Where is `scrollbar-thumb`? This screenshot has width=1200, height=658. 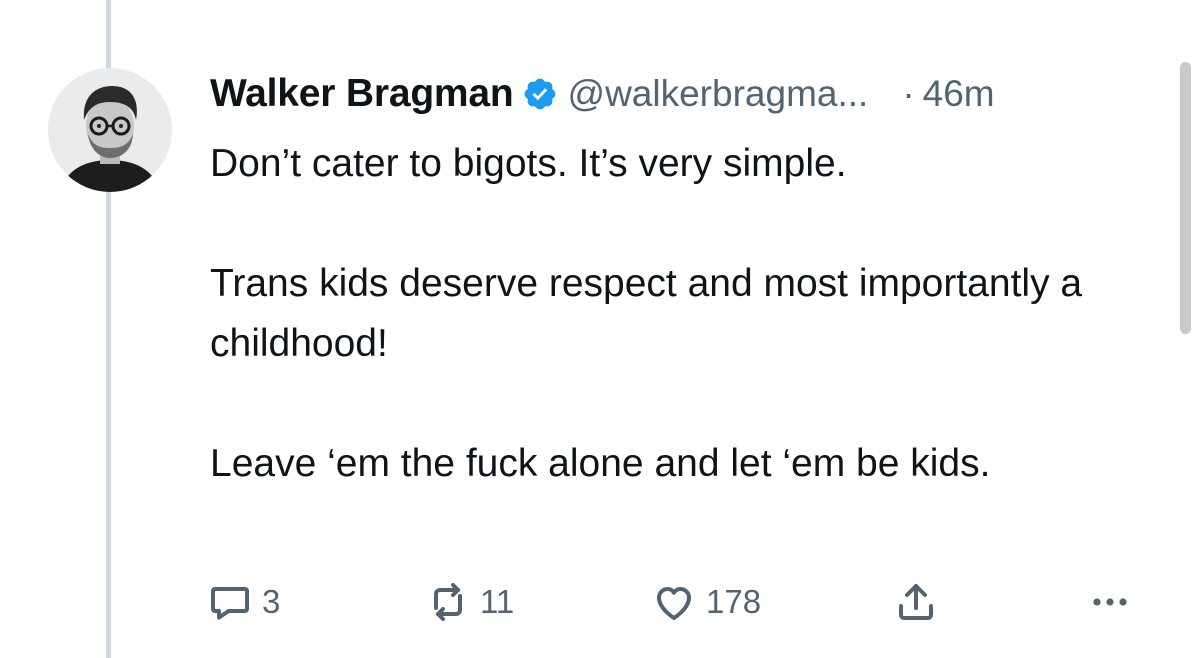
scrollbar-thumb is located at coordinates (1185, 198).